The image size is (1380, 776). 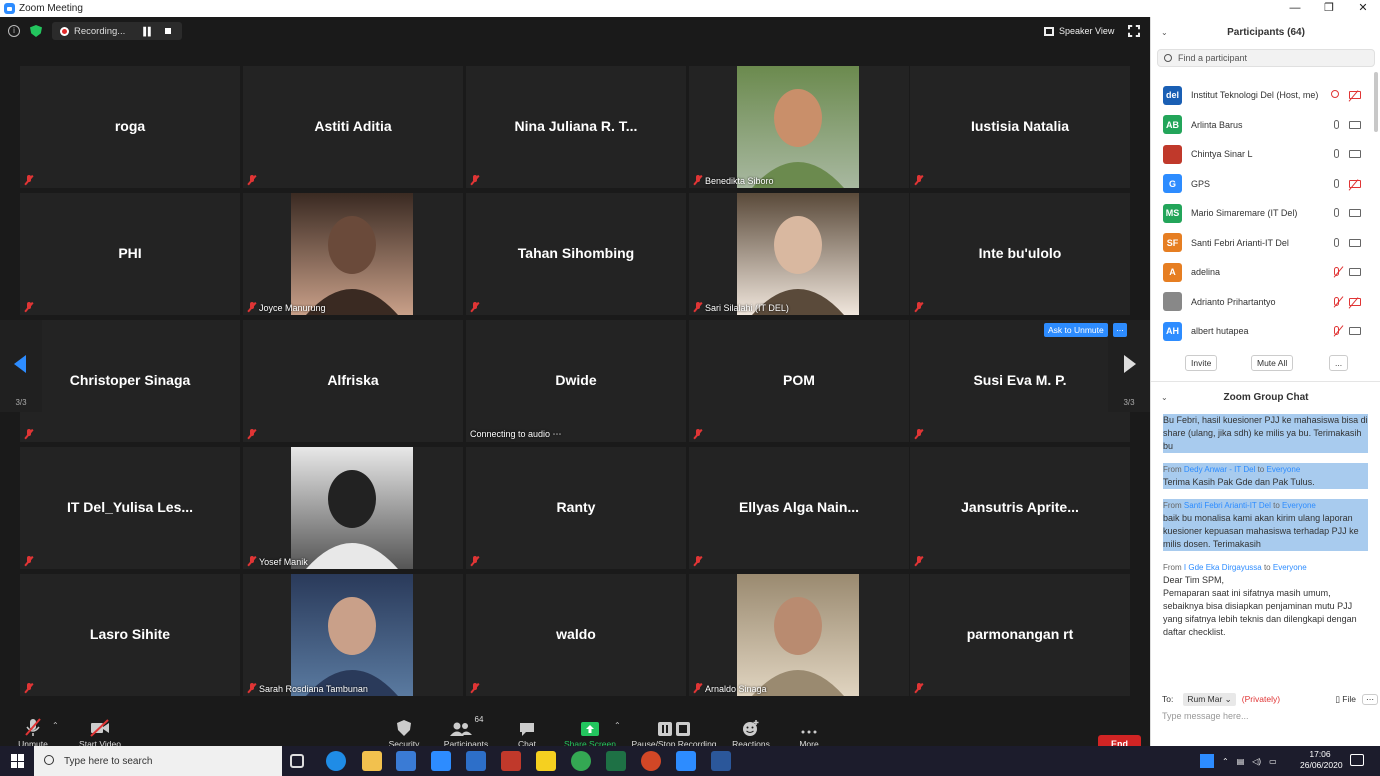 What do you see at coordinates (527, 732) in the screenshot?
I see `chat-button: Chat` at bounding box center [527, 732].